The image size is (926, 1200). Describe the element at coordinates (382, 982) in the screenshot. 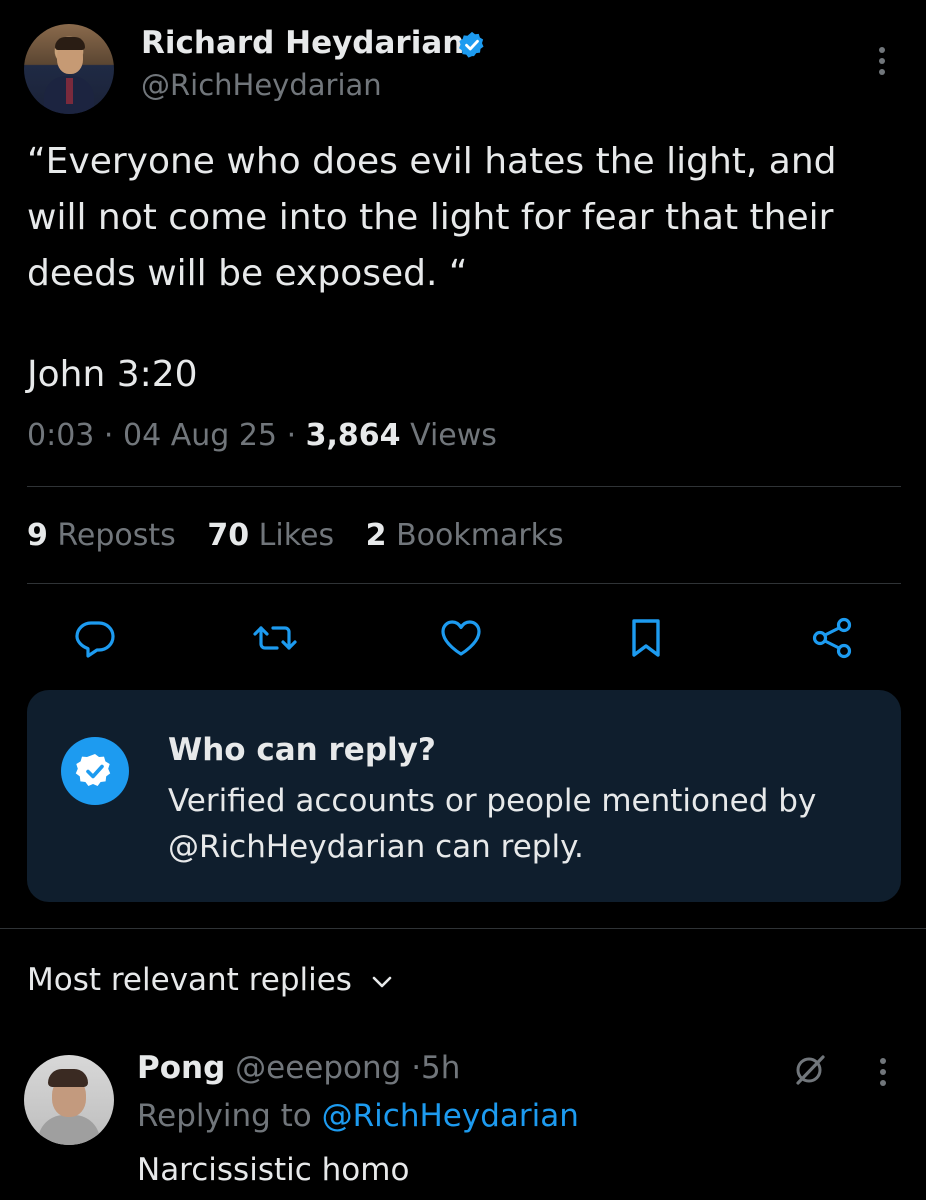

I see `chevron-down-icon` at that location.